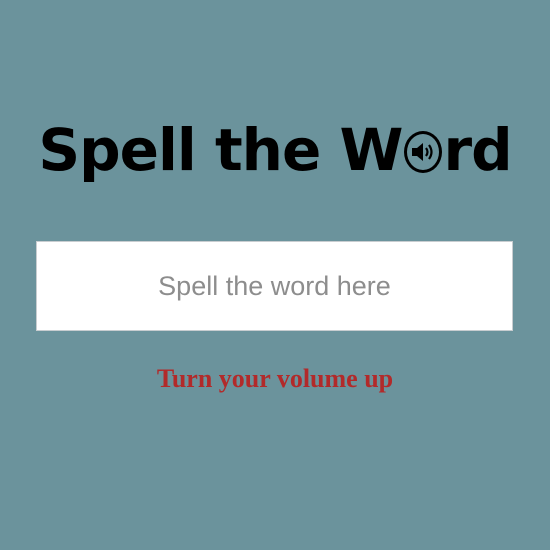  What do you see at coordinates (220, 149) in the screenshot?
I see `title-prefix: Spell the W` at bounding box center [220, 149].